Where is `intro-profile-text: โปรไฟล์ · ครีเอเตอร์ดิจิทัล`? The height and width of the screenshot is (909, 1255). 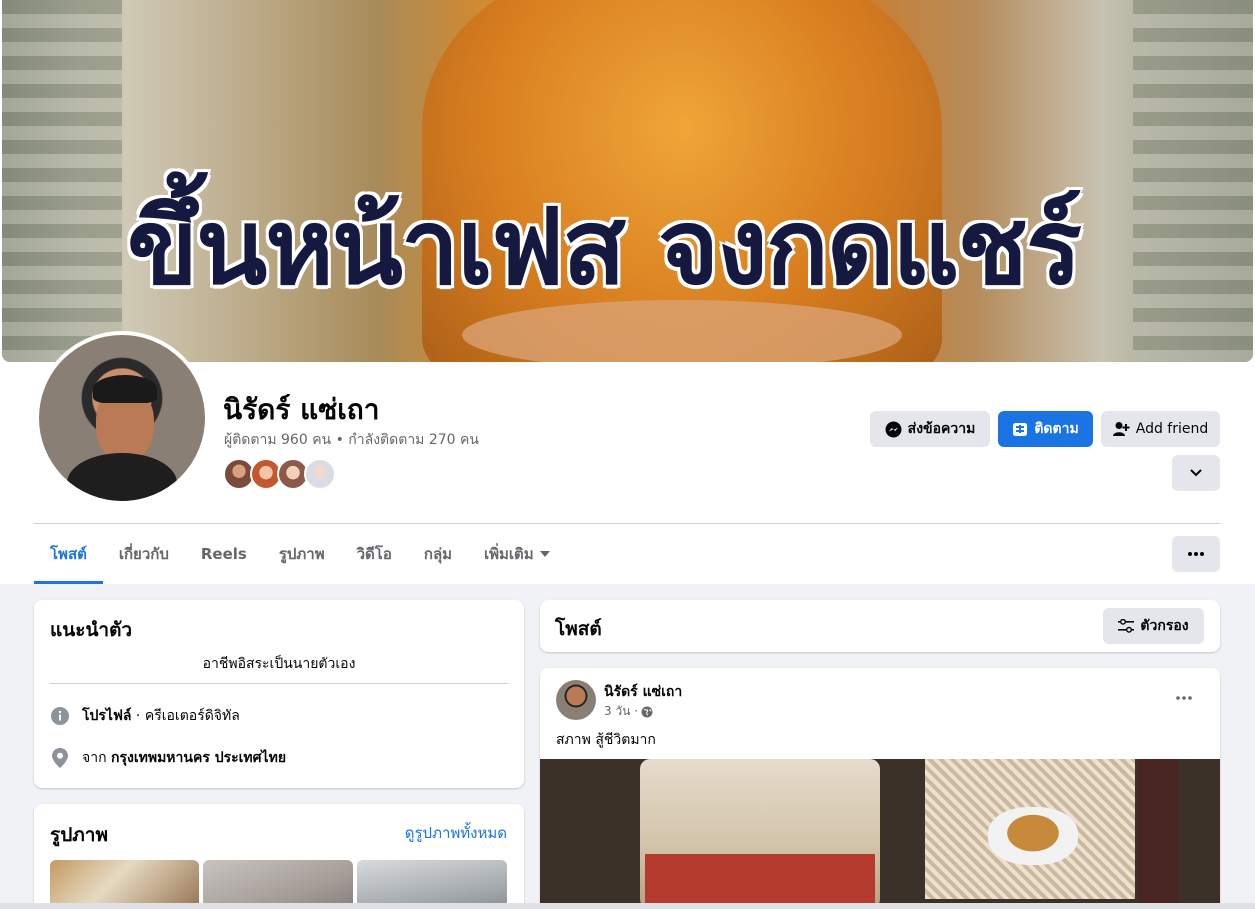
intro-profile-text: โปรไฟล์ · ครีเอเตอร์ดิจิทัล is located at coordinates (161, 716).